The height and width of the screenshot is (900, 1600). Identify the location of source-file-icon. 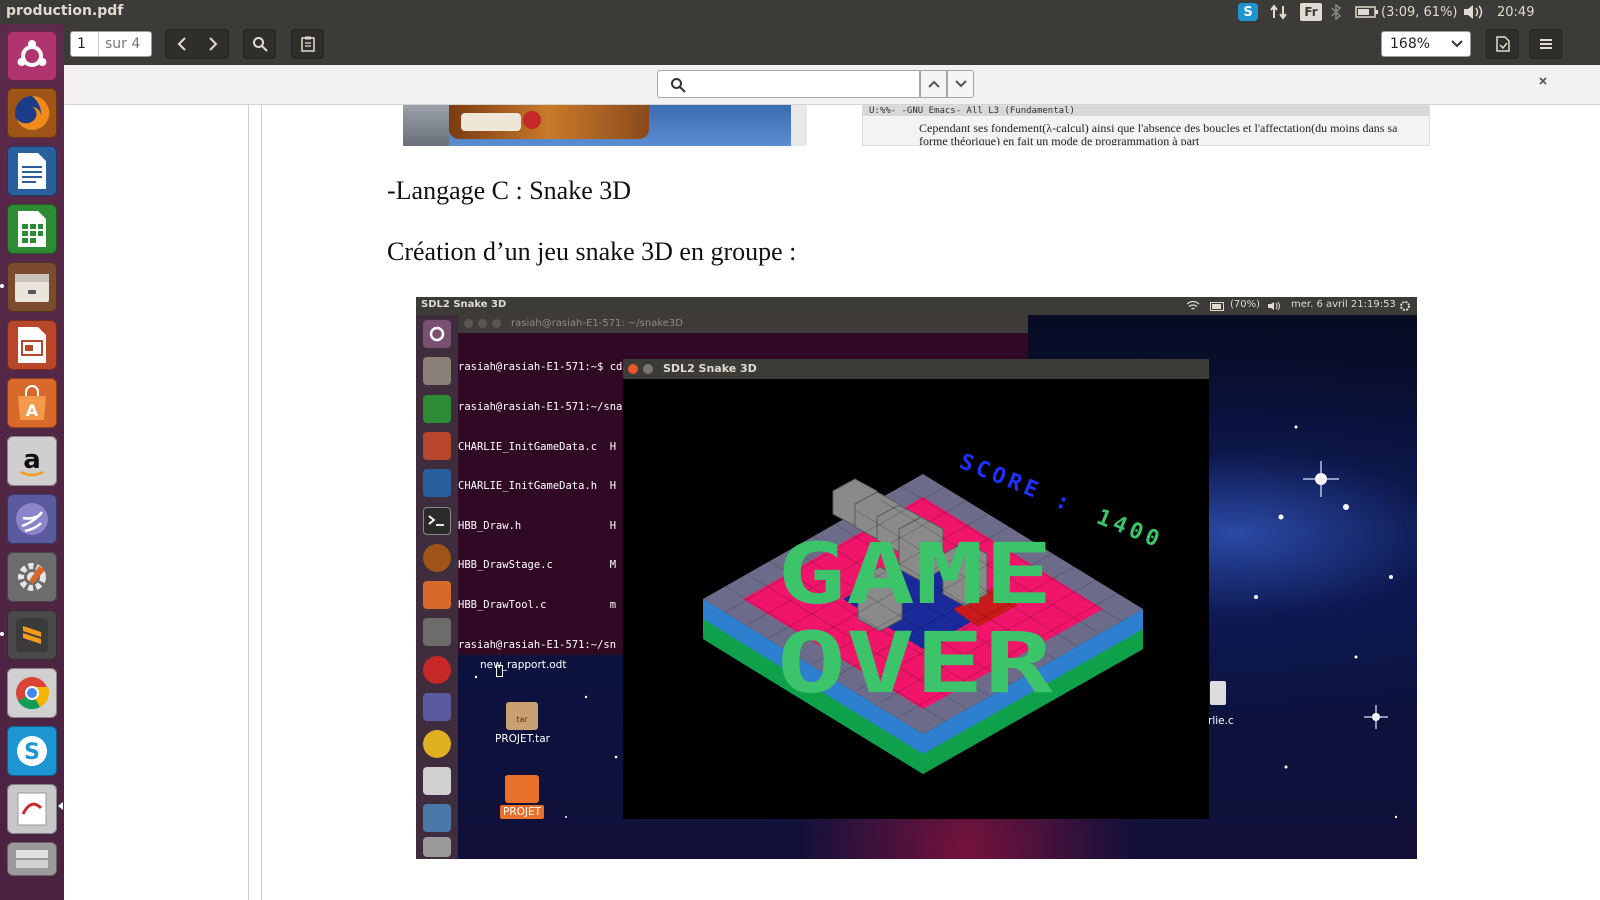
(1218, 693).